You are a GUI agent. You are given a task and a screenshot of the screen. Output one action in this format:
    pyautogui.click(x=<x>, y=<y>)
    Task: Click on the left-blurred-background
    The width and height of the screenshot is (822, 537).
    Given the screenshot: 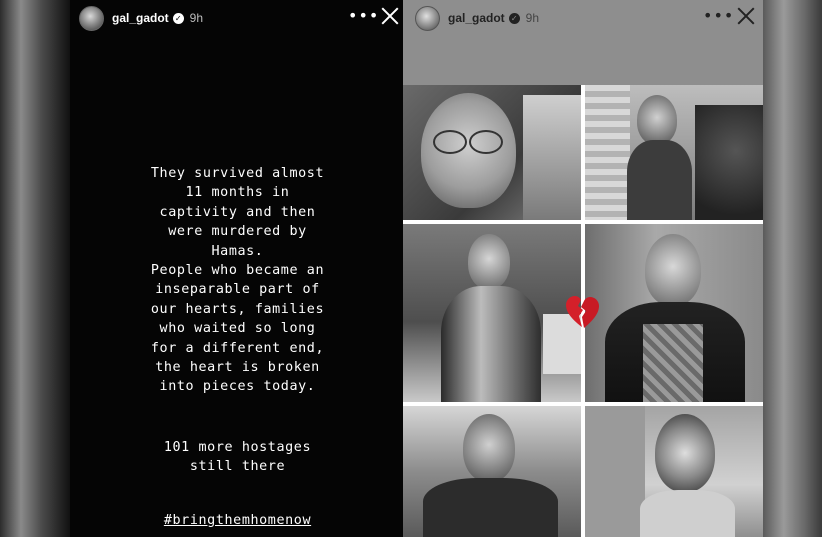 What is the action you would take?
    pyautogui.click(x=35, y=268)
    